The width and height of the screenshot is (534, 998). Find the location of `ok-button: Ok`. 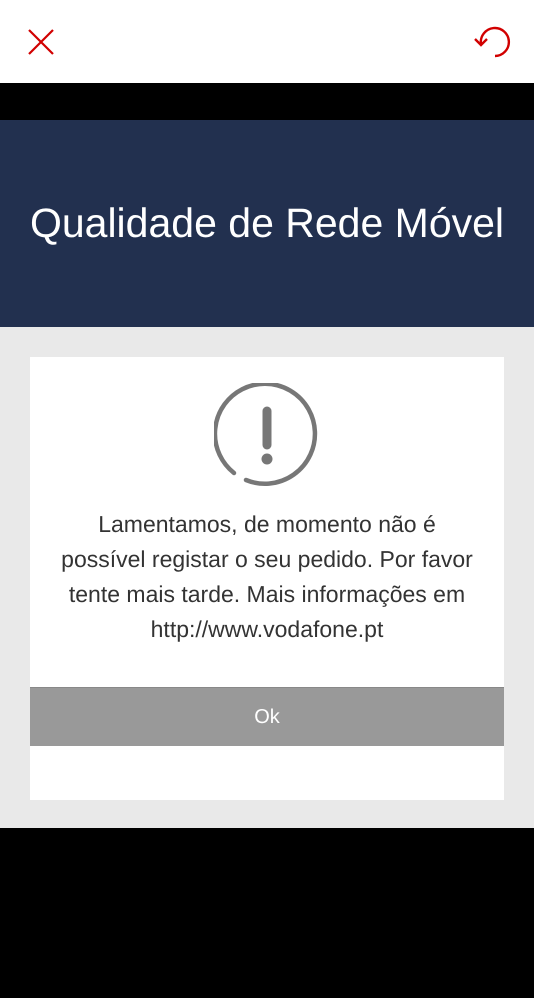

ok-button: Ok is located at coordinates (267, 716).